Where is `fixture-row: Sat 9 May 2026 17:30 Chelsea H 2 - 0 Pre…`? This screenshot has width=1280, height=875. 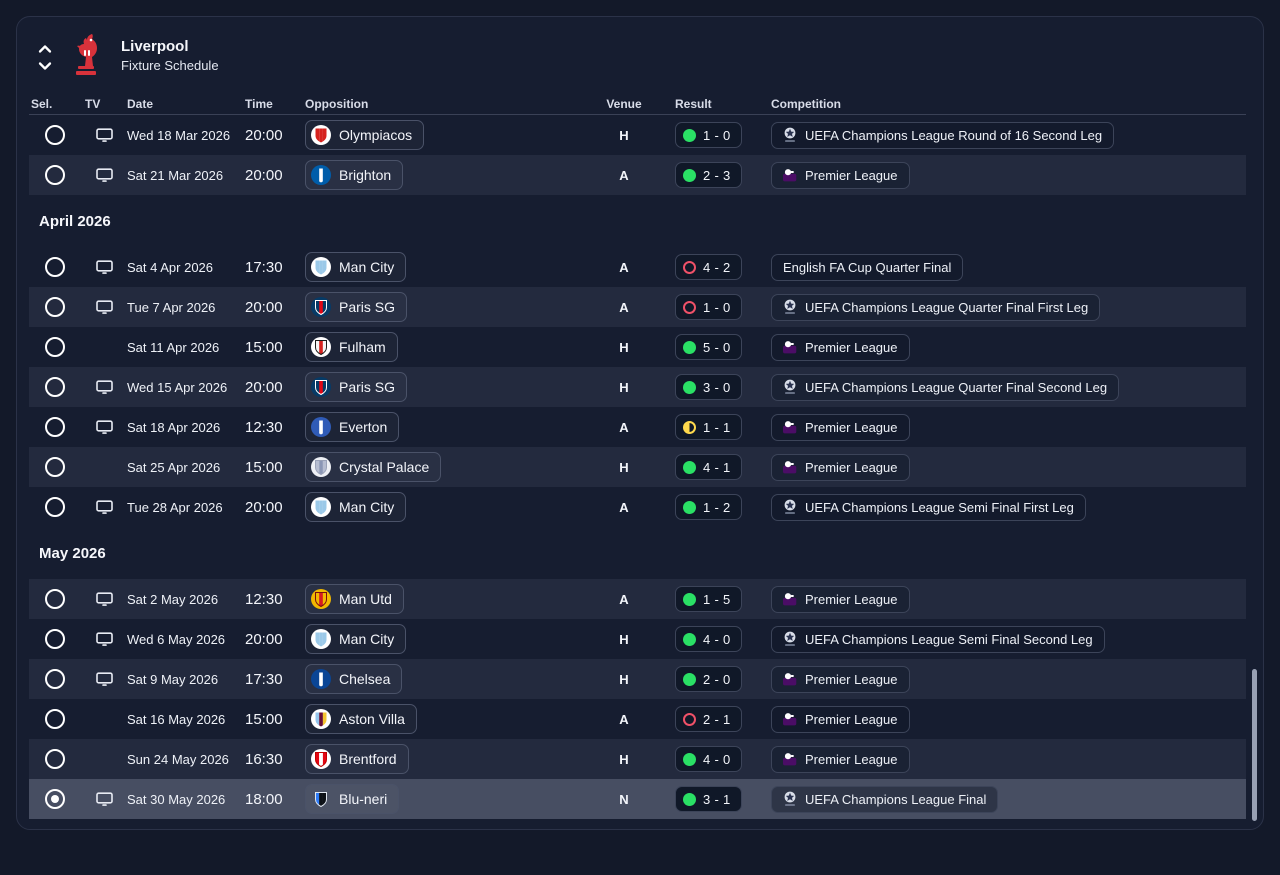
fixture-row: Sat 9 May 2026 17:30 Chelsea H 2 - 0 Pre… is located at coordinates (637, 679).